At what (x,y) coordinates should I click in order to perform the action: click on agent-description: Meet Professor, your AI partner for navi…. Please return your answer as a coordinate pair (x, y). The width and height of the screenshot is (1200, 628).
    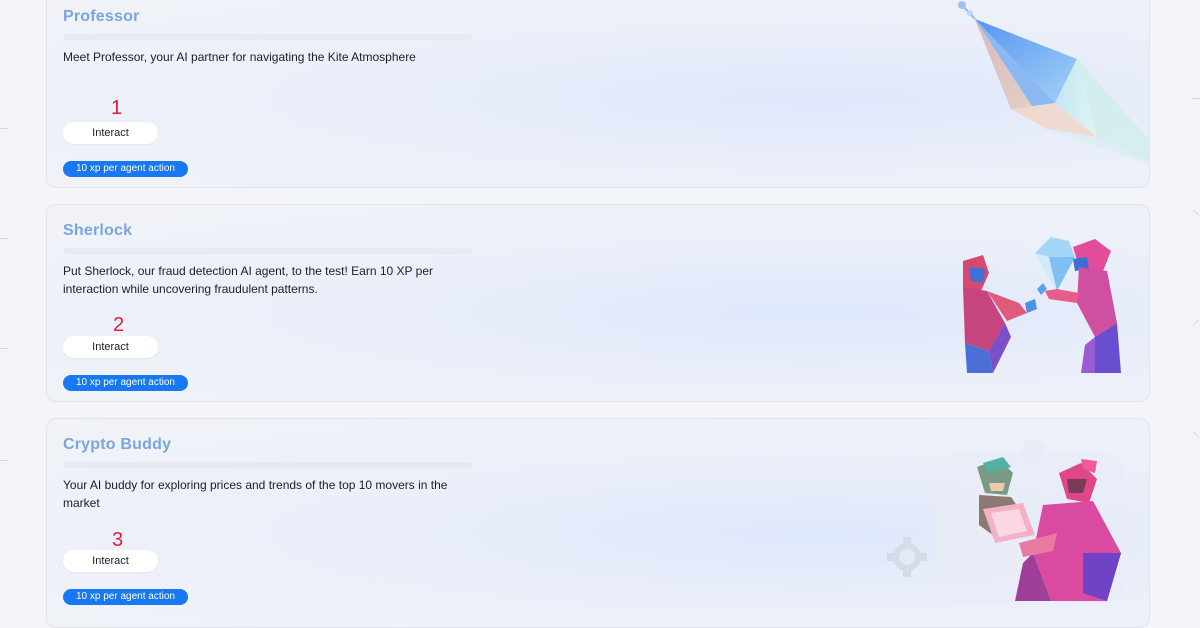
    Looking at the image, I should click on (239, 57).